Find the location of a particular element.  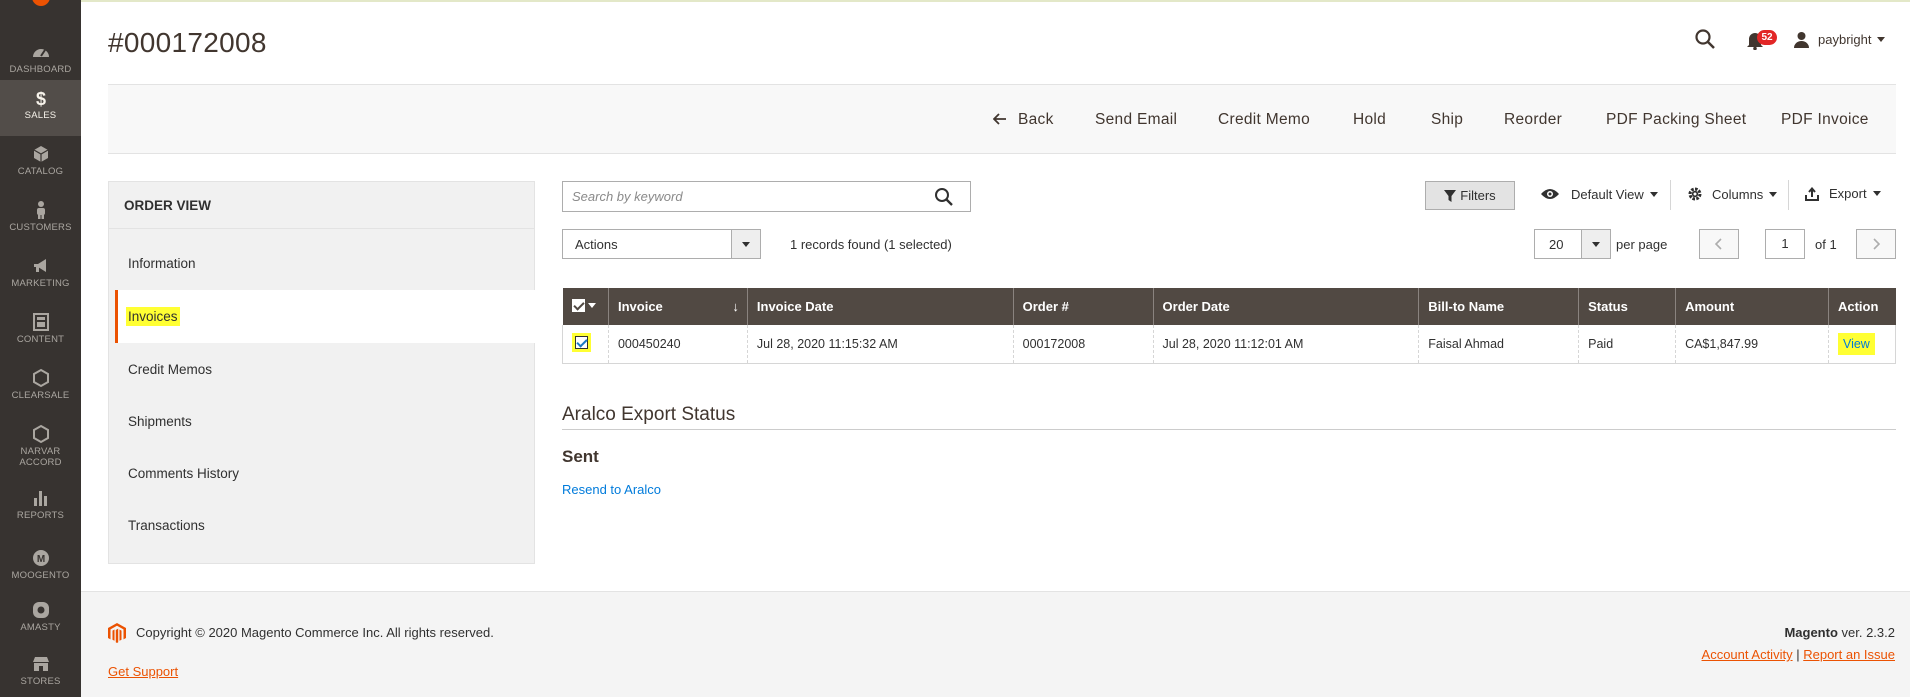

resend-to-aralco-link: Resend to Aralco is located at coordinates (611, 489).